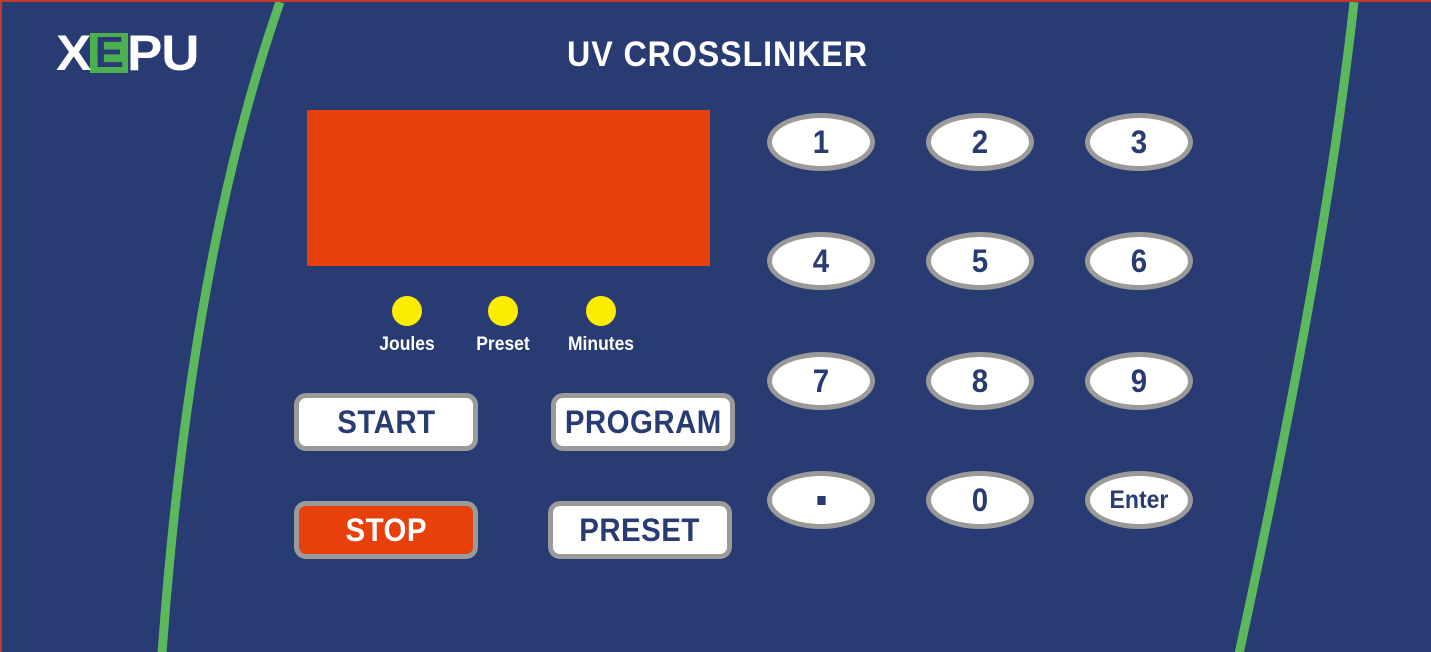 The width and height of the screenshot is (1431, 652). I want to click on keypad-key-4: 4, so click(821, 261).